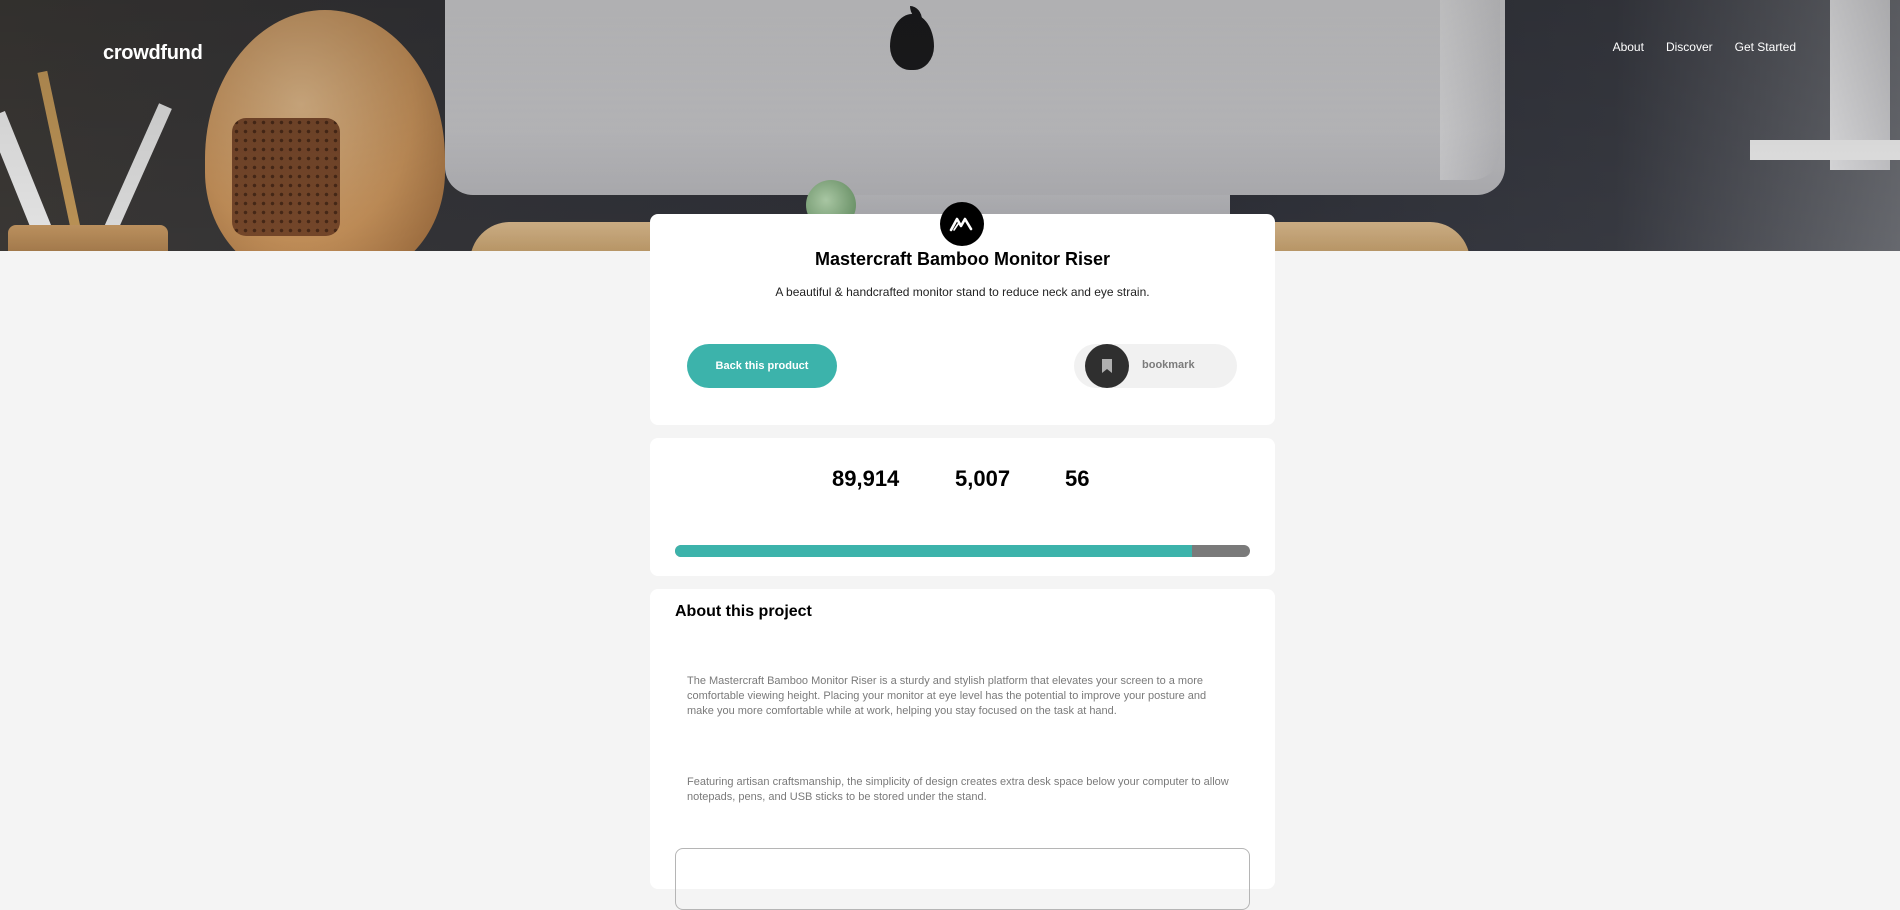 This screenshot has width=1900, height=910. Describe the element at coordinates (1168, 365) in the screenshot. I see `bookmark-label: bookmark` at that location.